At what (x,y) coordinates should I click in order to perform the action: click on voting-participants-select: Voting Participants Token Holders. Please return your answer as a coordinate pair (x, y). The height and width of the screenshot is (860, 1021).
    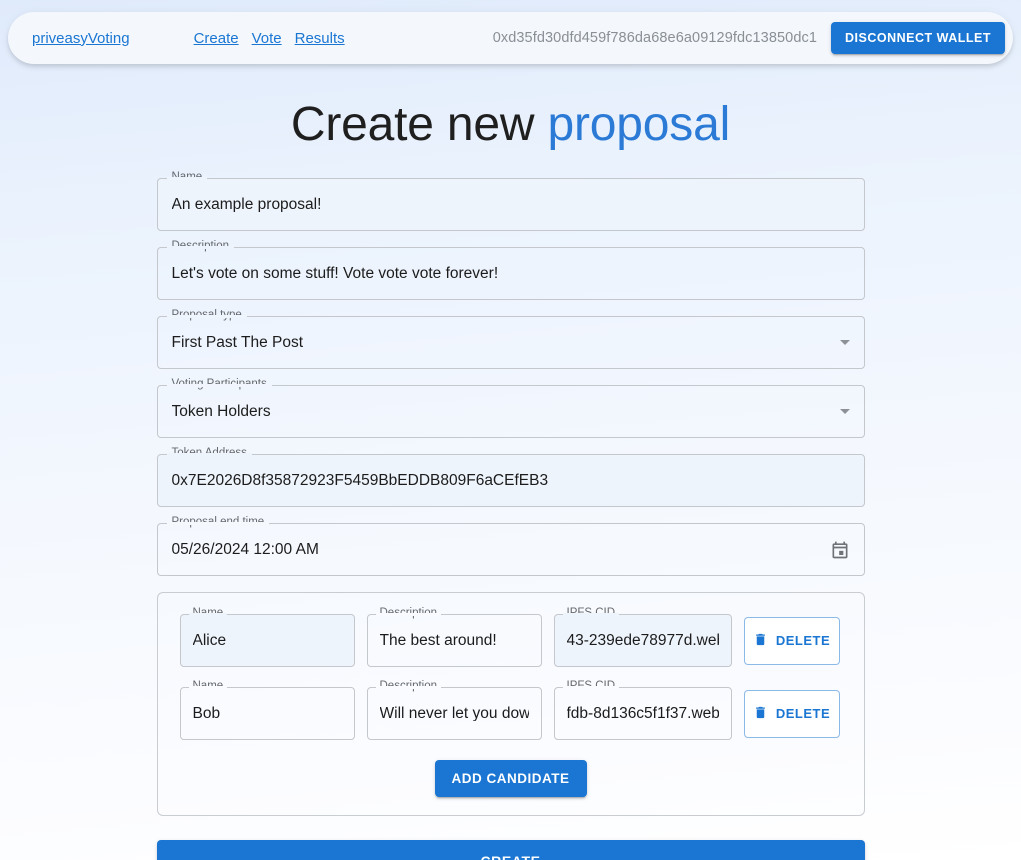
    Looking at the image, I should click on (510, 409).